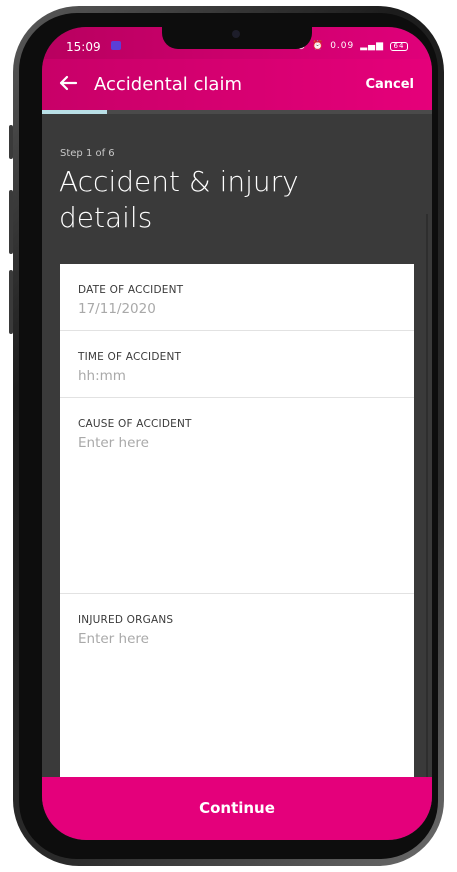  Describe the element at coordinates (113, 443) in the screenshot. I see `cause-of-accident-input: Enter here` at that location.